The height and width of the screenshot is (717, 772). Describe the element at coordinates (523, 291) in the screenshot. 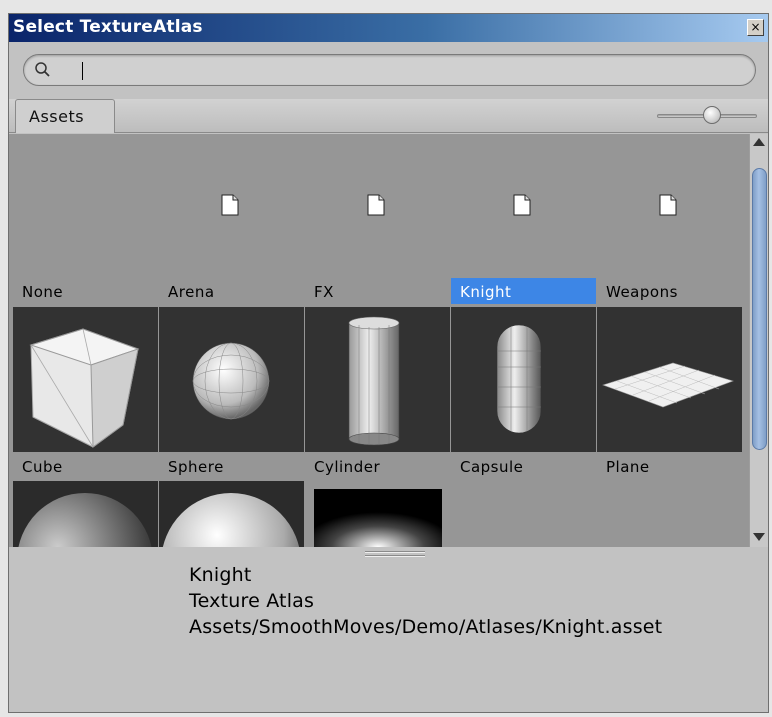

I see `grid-item-knight: Knight` at that location.